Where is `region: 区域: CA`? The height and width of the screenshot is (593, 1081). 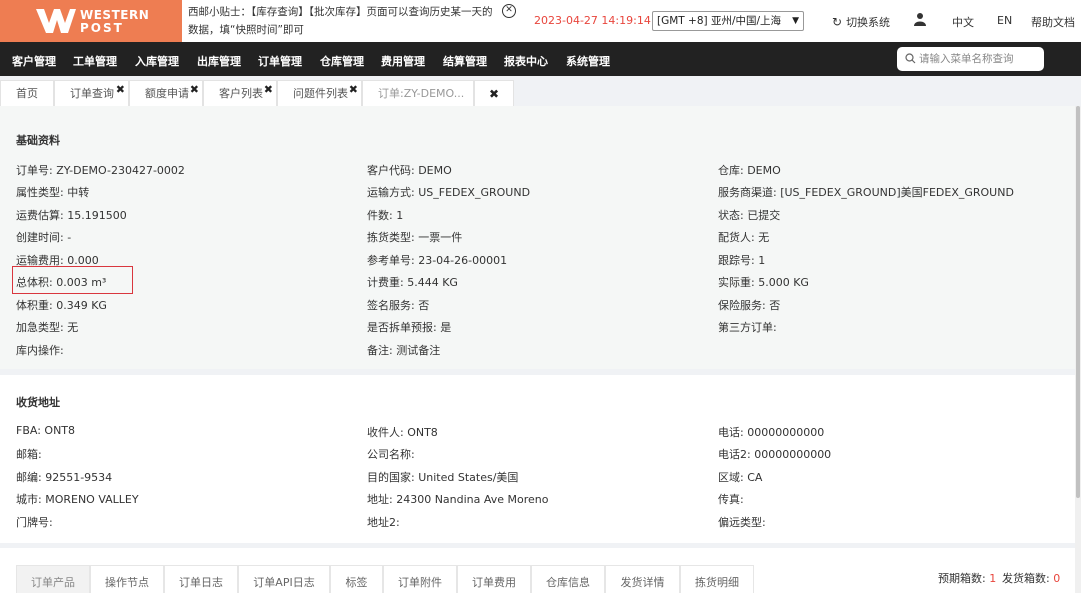
region: 区域: CA is located at coordinates (740, 477).